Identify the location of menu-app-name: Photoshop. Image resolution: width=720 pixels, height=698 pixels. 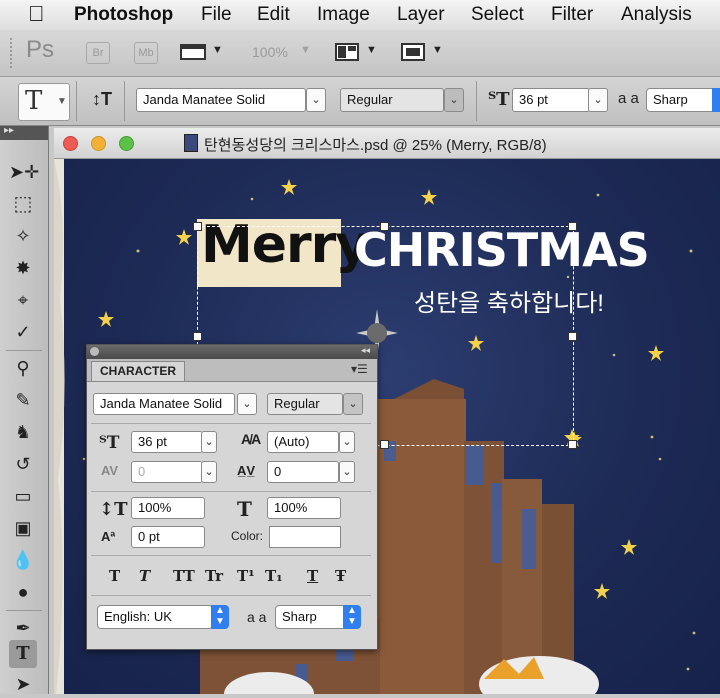
(123, 15).